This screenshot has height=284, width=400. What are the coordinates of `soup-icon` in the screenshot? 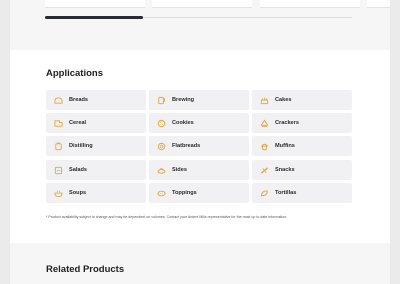 It's located at (58, 193).